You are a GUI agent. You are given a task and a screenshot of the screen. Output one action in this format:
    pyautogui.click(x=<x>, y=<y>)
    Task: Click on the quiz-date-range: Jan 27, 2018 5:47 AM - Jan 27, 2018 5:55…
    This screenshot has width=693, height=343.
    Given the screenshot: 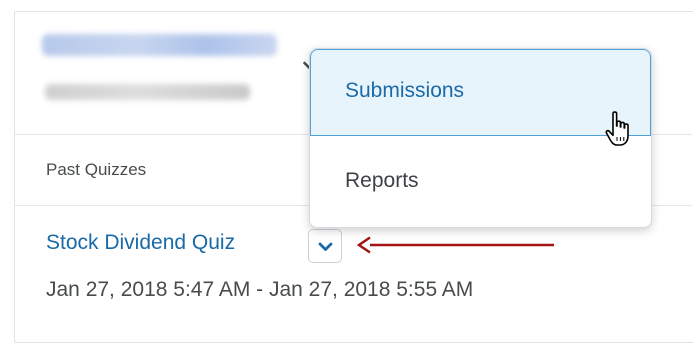 What is the action you would take?
    pyautogui.click(x=260, y=289)
    